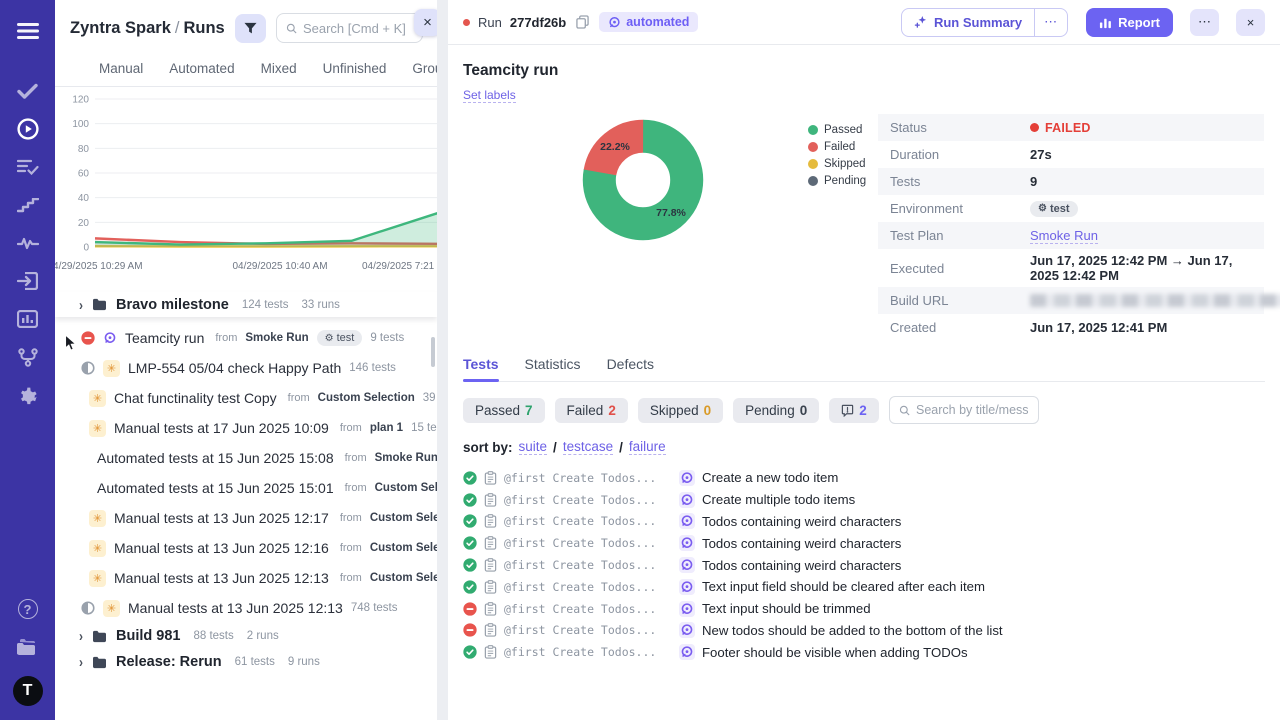  I want to click on filter-pill-failed: Failed 2, so click(591, 410).